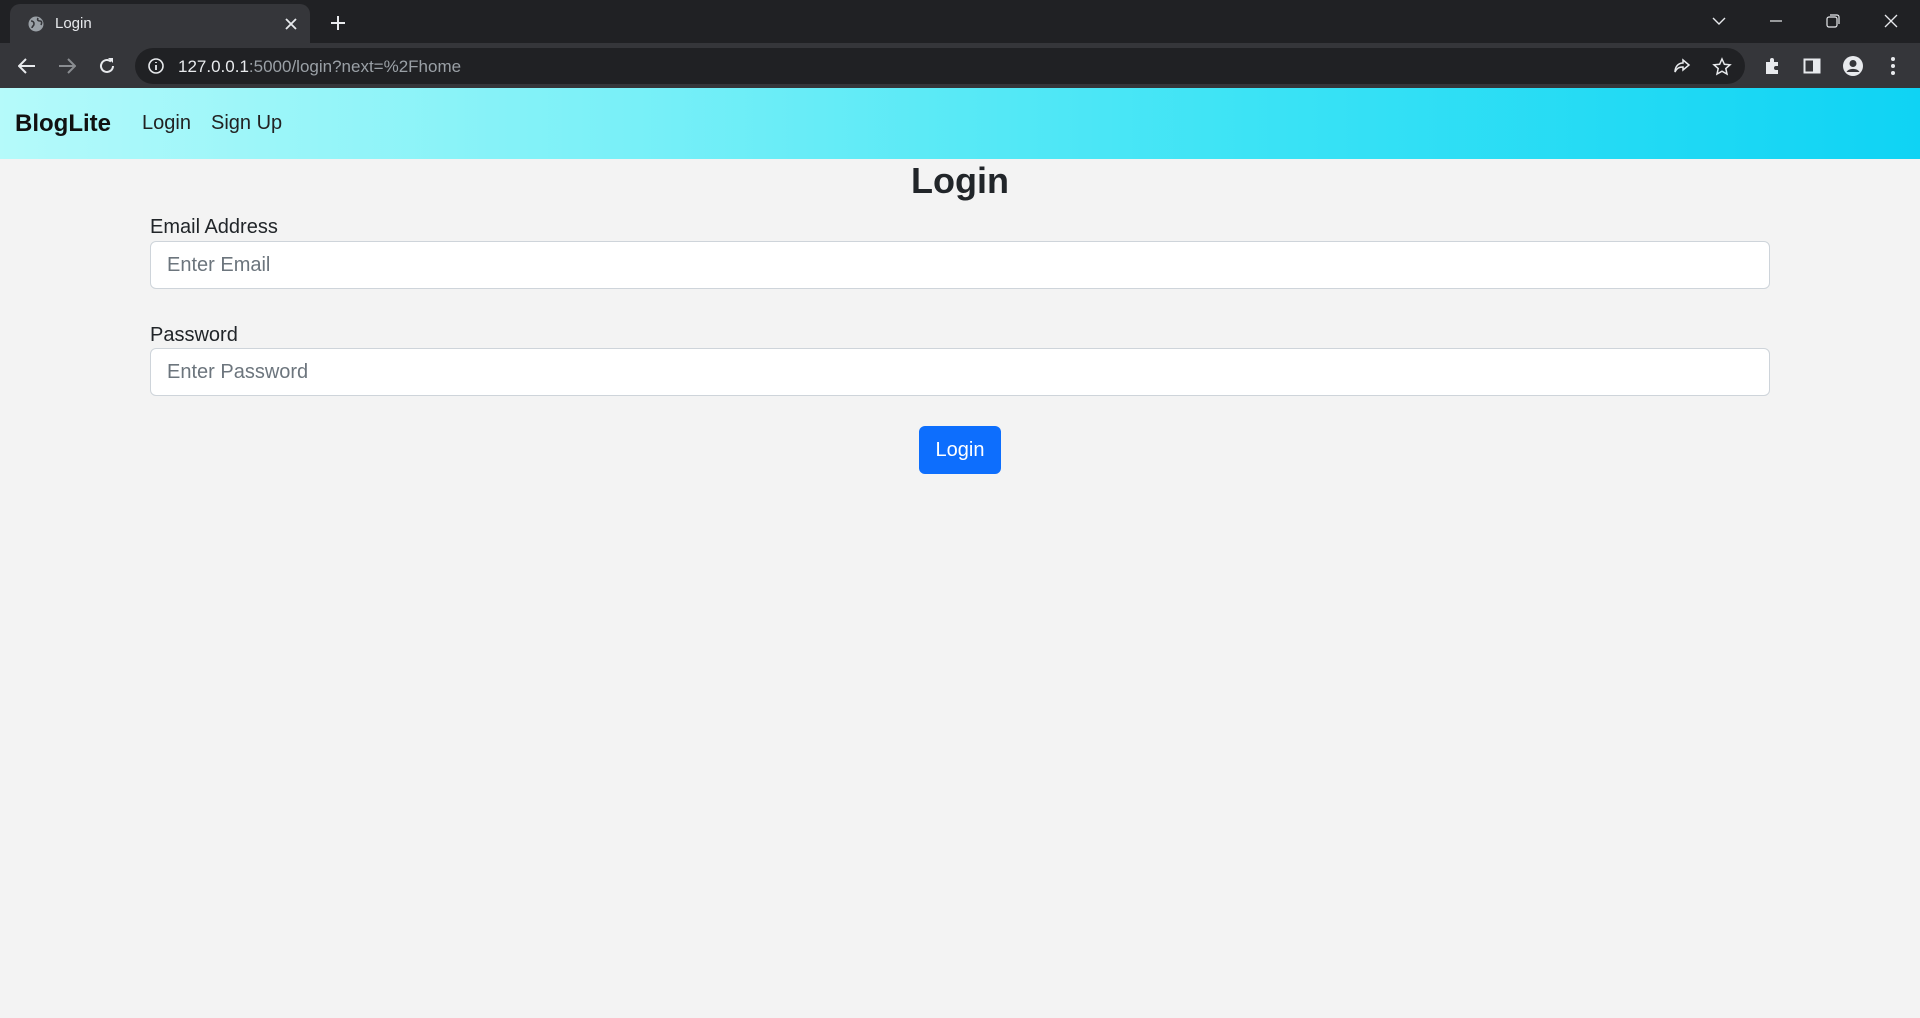 The image size is (1920, 1018). What do you see at coordinates (107, 66) in the screenshot?
I see `reload-icon` at bounding box center [107, 66].